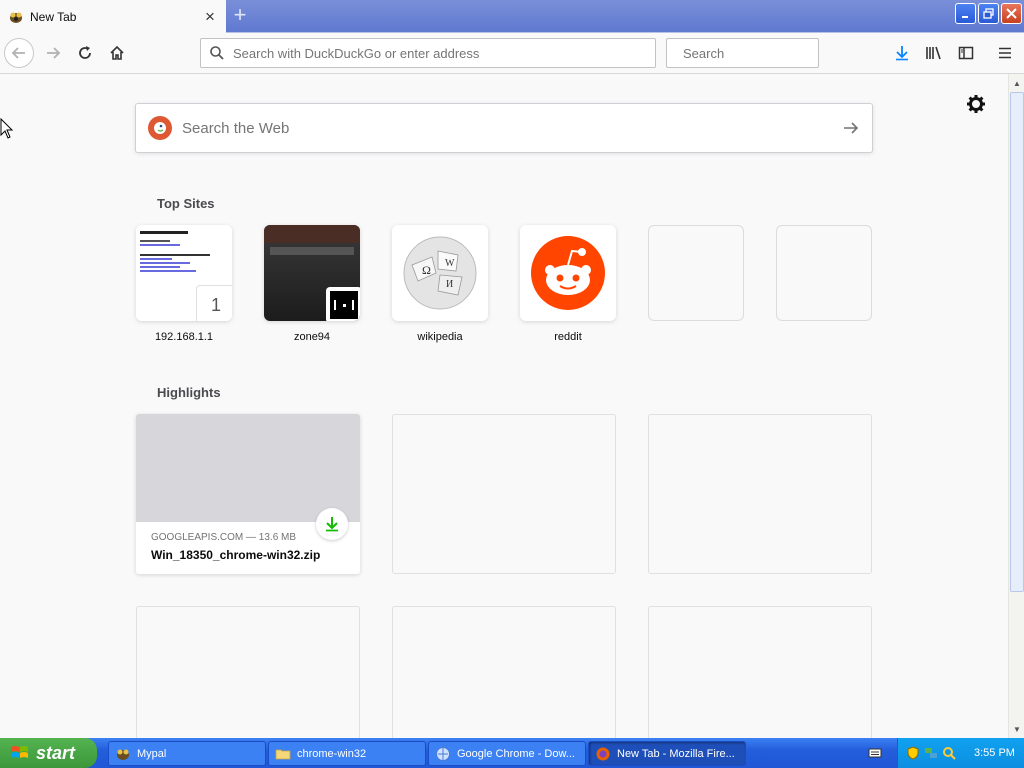 The height and width of the screenshot is (768, 1024). What do you see at coordinates (902, 53) in the screenshot?
I see `downloads-button` at bounding box center [902, 53].